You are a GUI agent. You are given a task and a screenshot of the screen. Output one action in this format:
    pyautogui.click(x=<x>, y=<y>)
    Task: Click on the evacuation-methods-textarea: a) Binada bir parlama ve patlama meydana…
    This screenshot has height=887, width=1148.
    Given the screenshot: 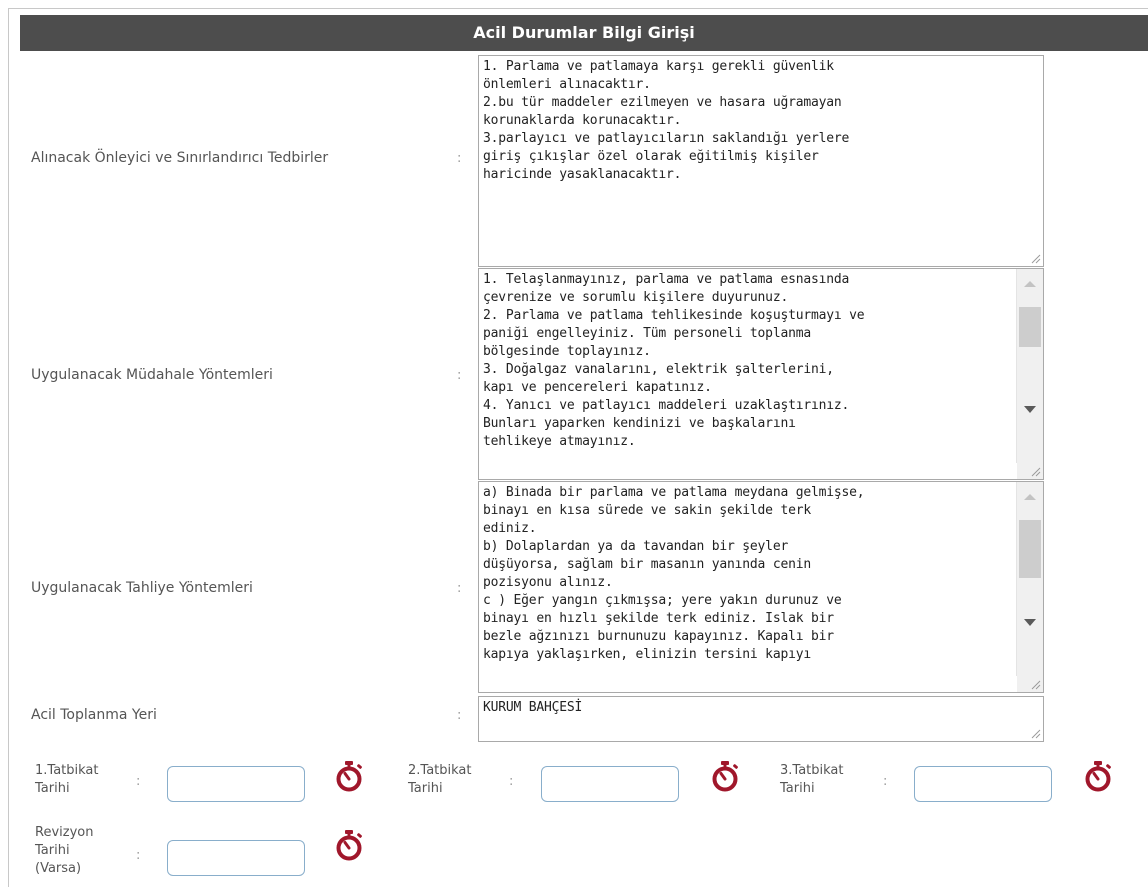 What is the action you would take?
    pyautogui.click(x=761, y=587)
    